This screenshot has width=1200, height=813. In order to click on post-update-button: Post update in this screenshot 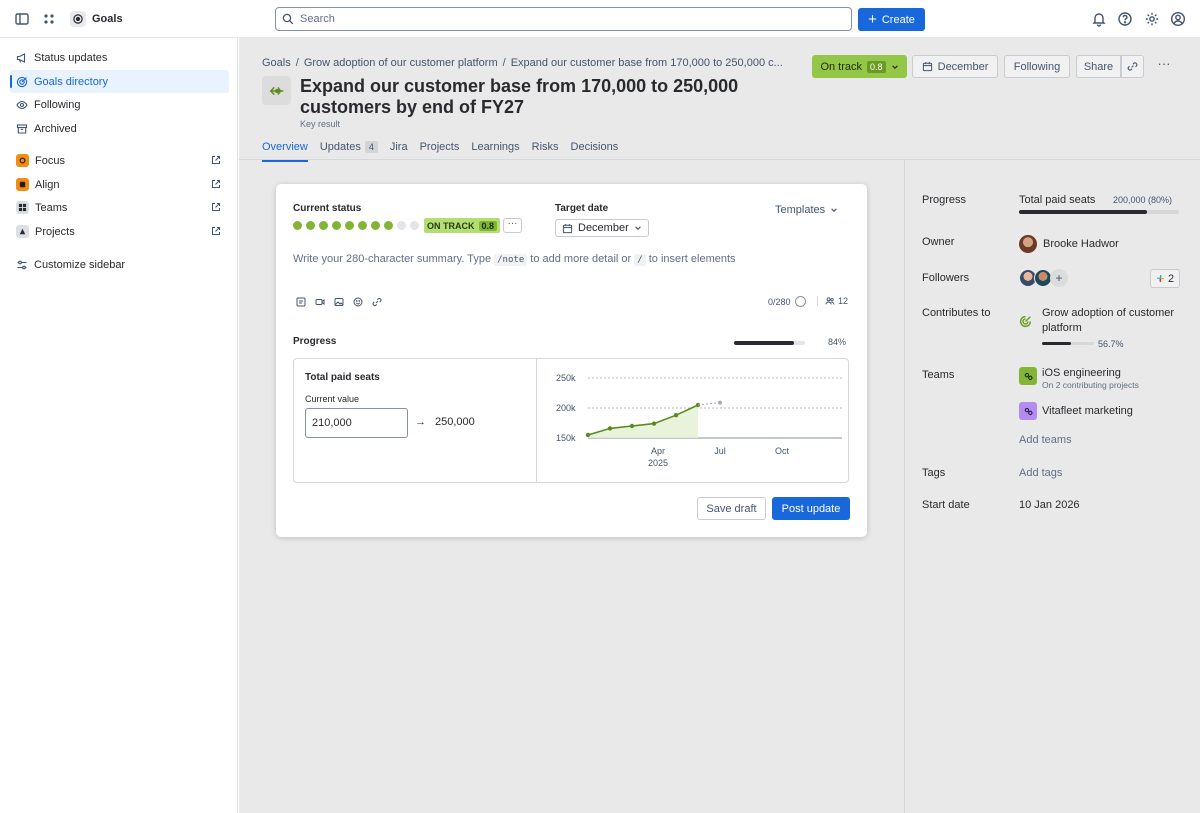, I will do `click(811, 508)`.